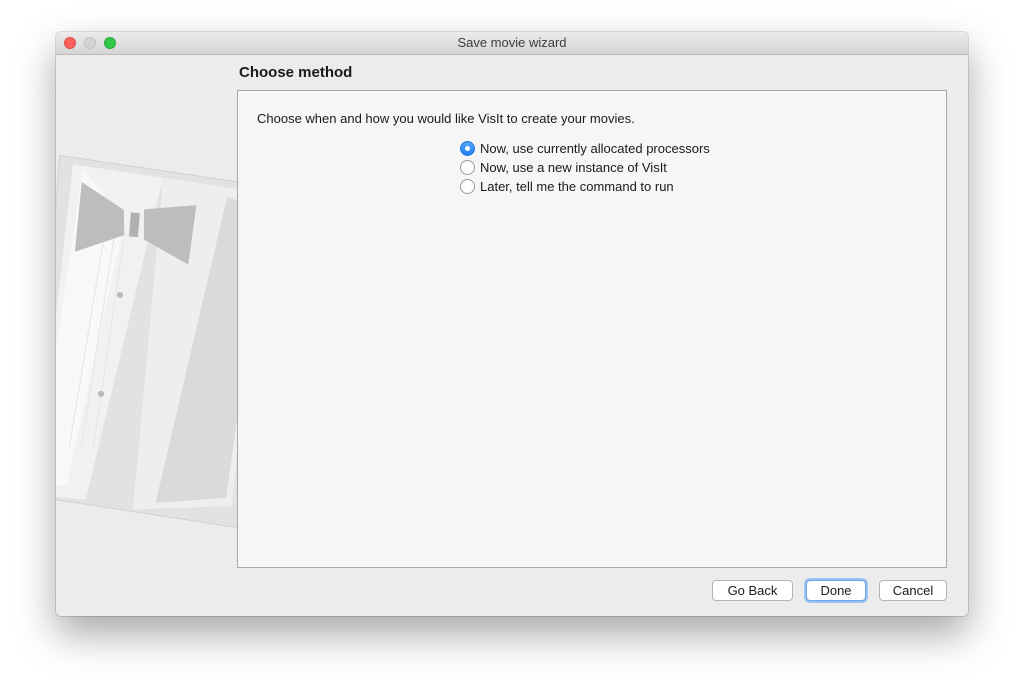  I want to click on option-current-processors: Now, use currently allocated processors, so click(585, 148).